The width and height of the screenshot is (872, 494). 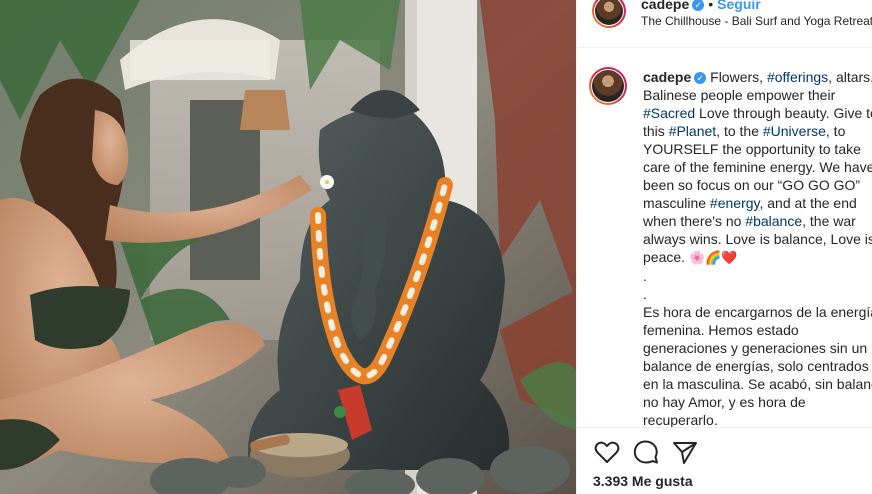 What do you see at coordinates (794, 131) in the screenshot?
I see `hashtag-link: #Universe` at bounding box center [794, 131].